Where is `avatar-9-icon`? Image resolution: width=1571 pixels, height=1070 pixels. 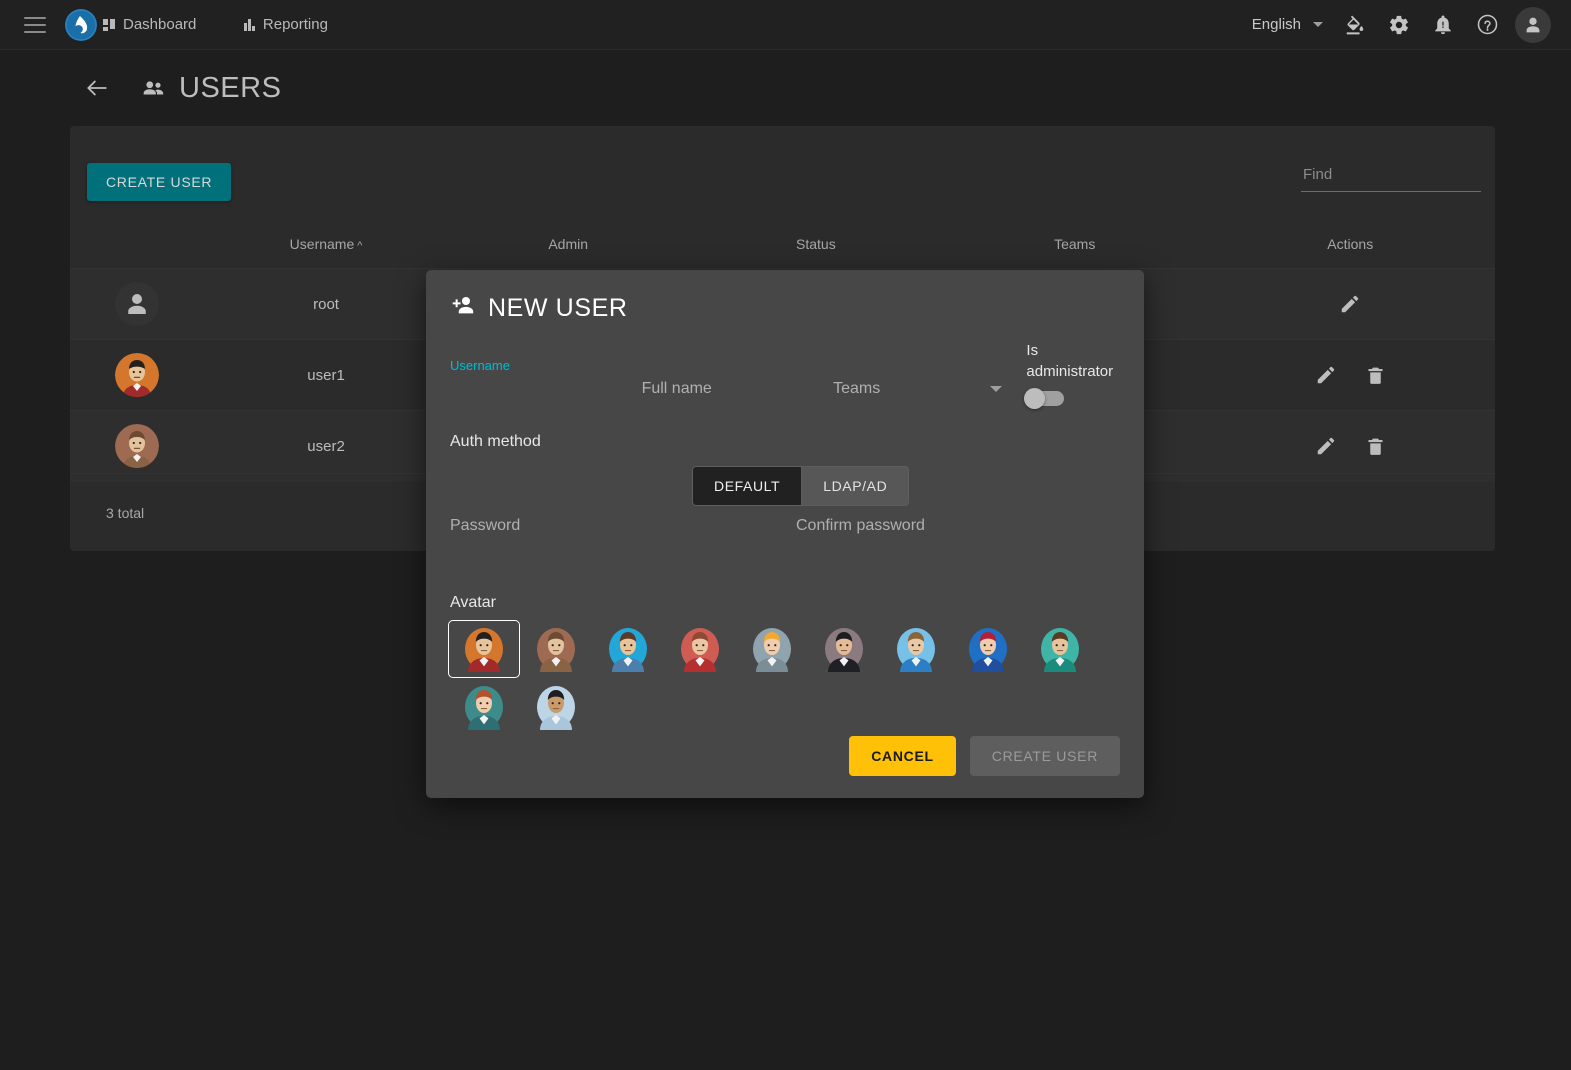 avatar-9-icon is located at coordinates (1060, 650).